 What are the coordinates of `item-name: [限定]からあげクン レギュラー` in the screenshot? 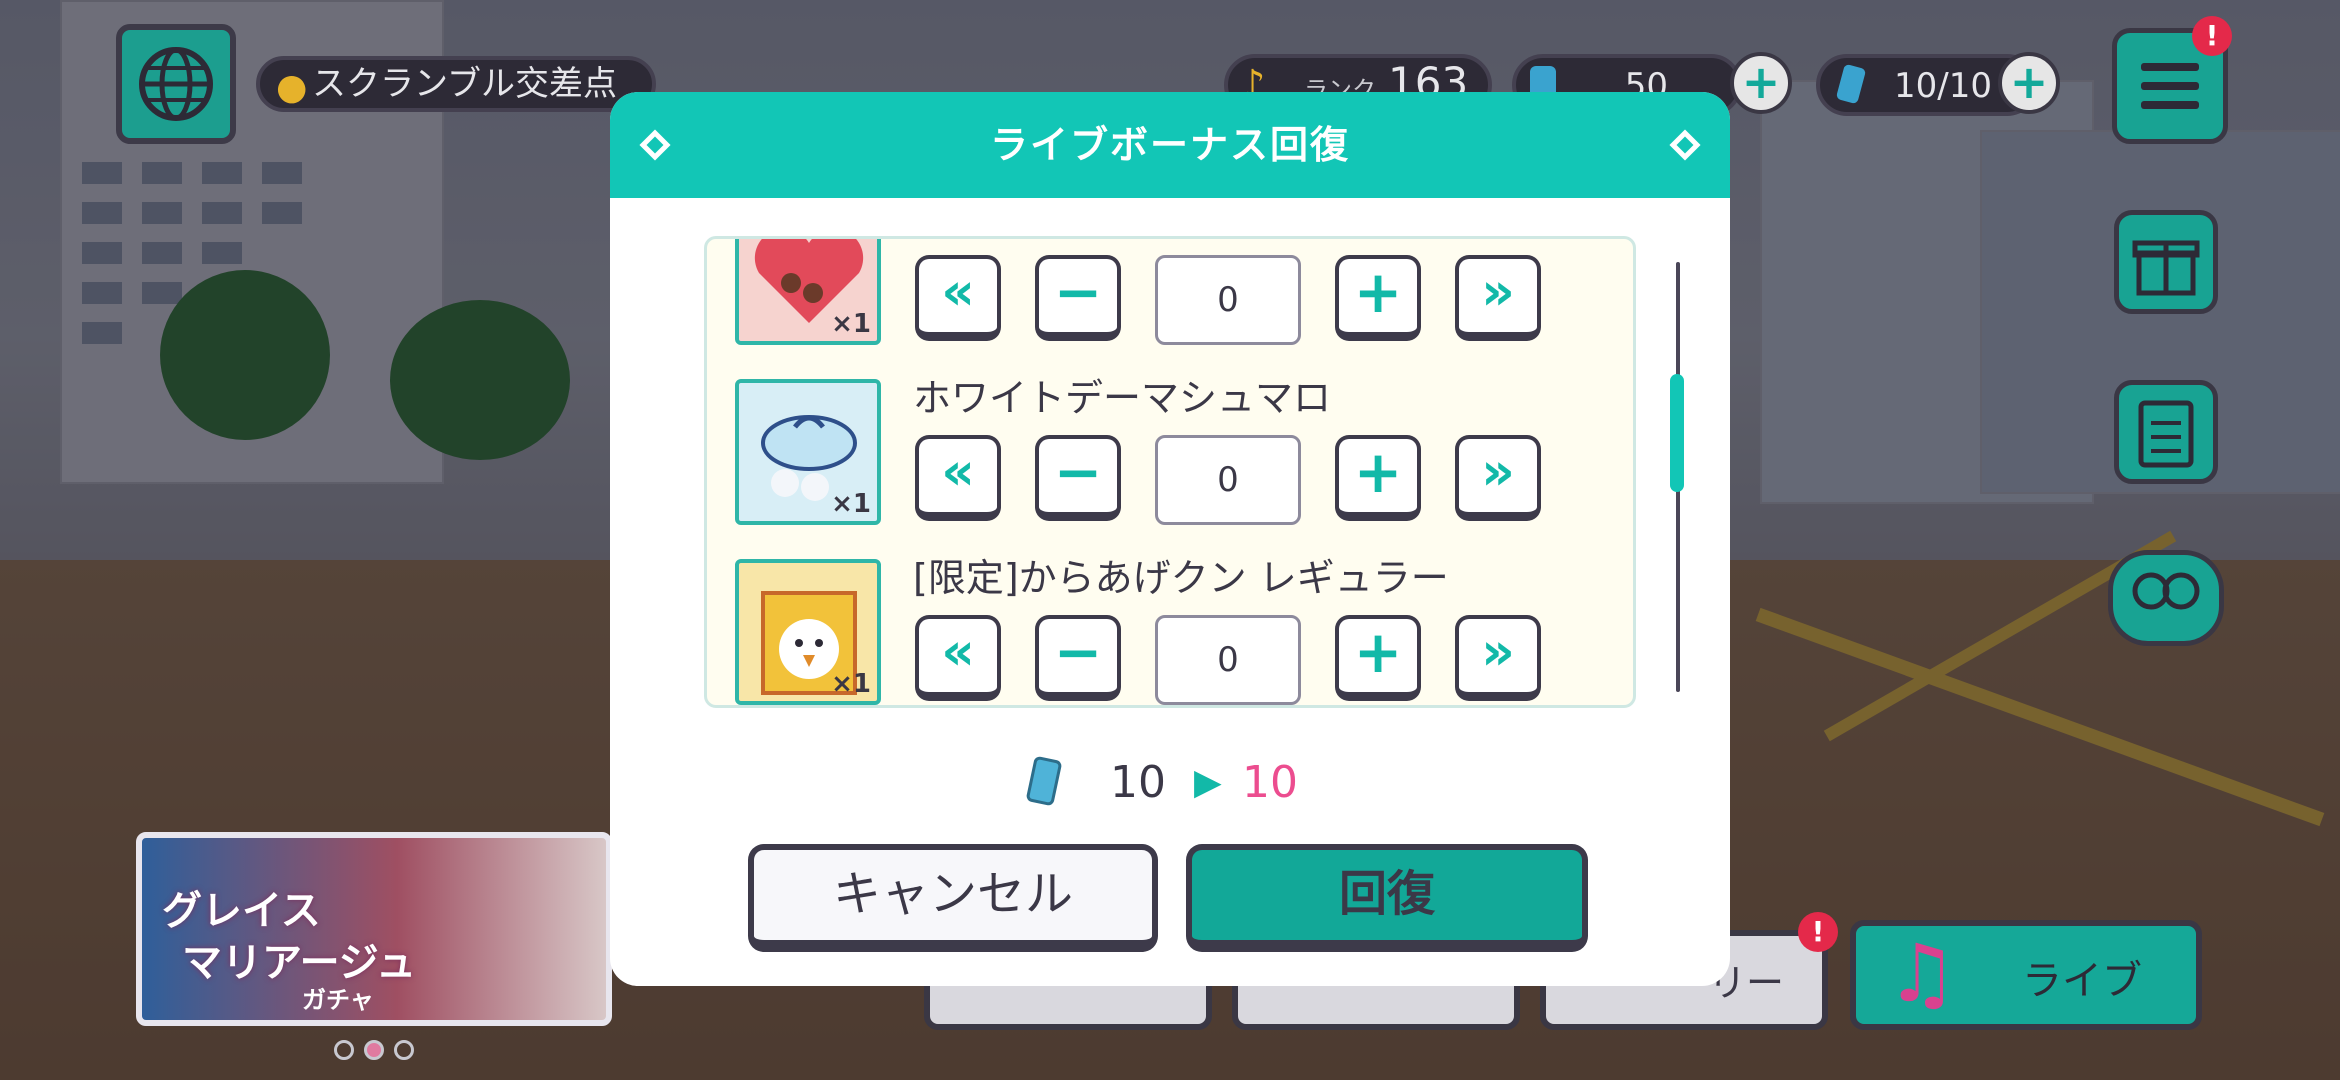 It's located at (1181, 578).